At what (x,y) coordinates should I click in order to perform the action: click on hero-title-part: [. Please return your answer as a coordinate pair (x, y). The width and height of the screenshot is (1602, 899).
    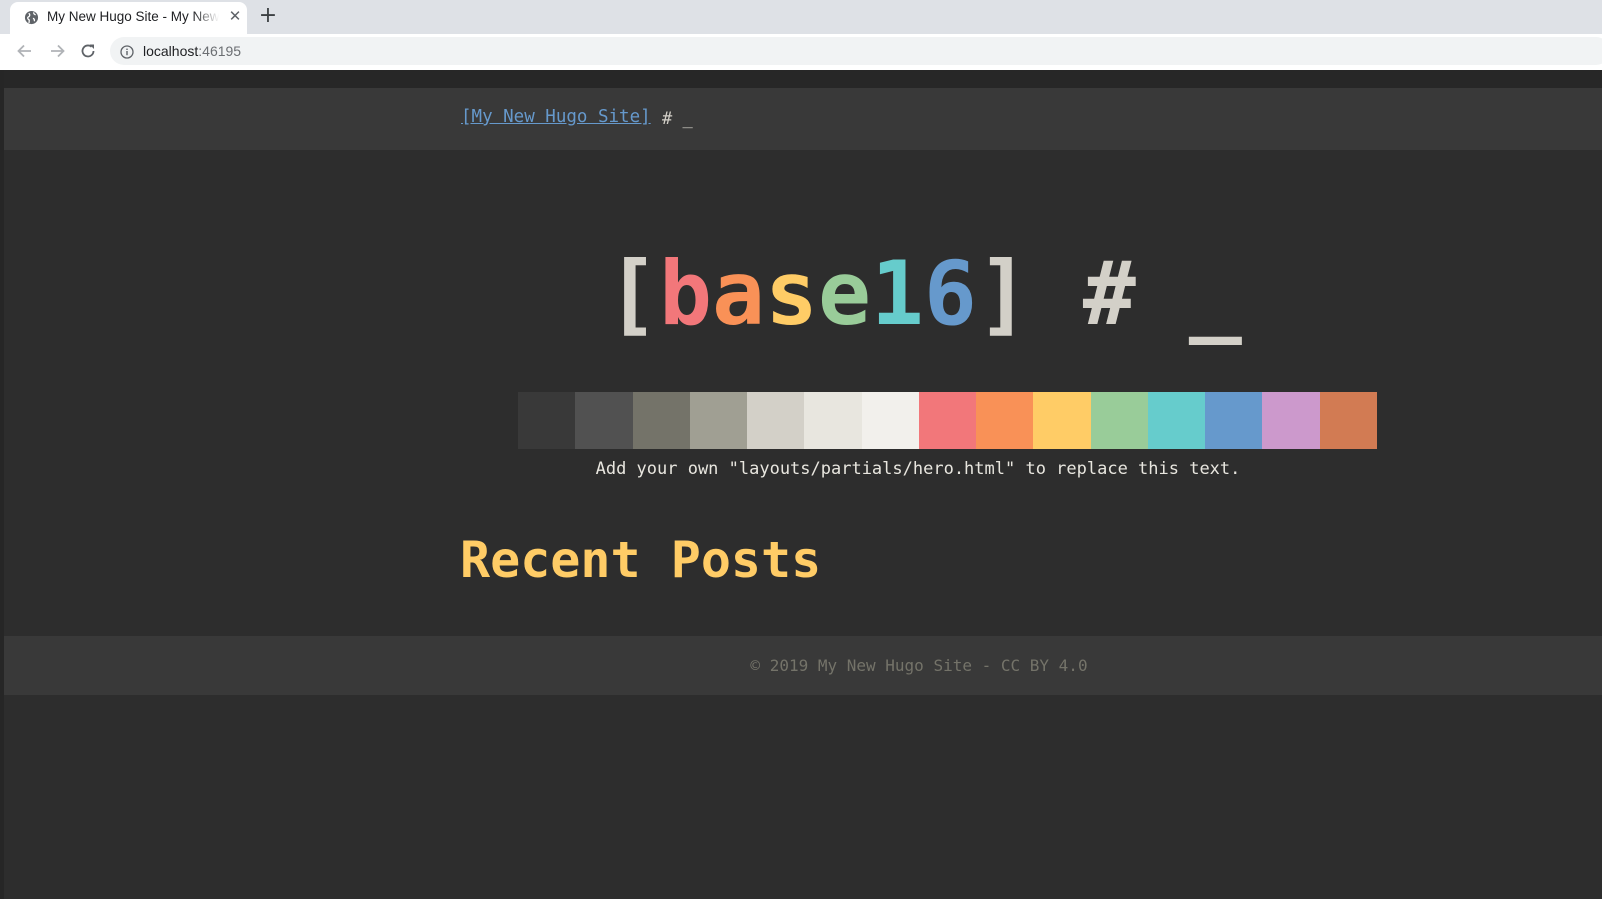
    Looking at the image, I should click on (632, 293).